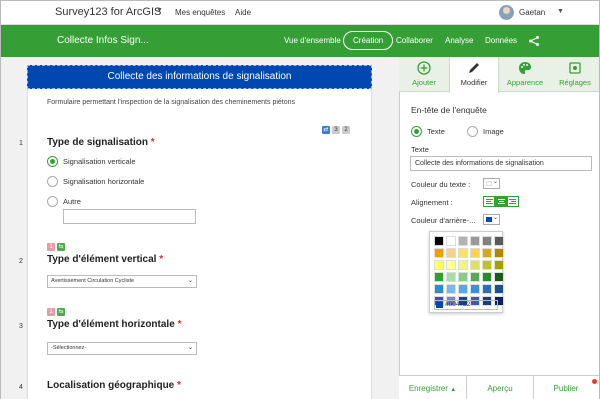 The image size is (600, 399). I want to click on user-caret-icon: ▼, so click(560, 11).